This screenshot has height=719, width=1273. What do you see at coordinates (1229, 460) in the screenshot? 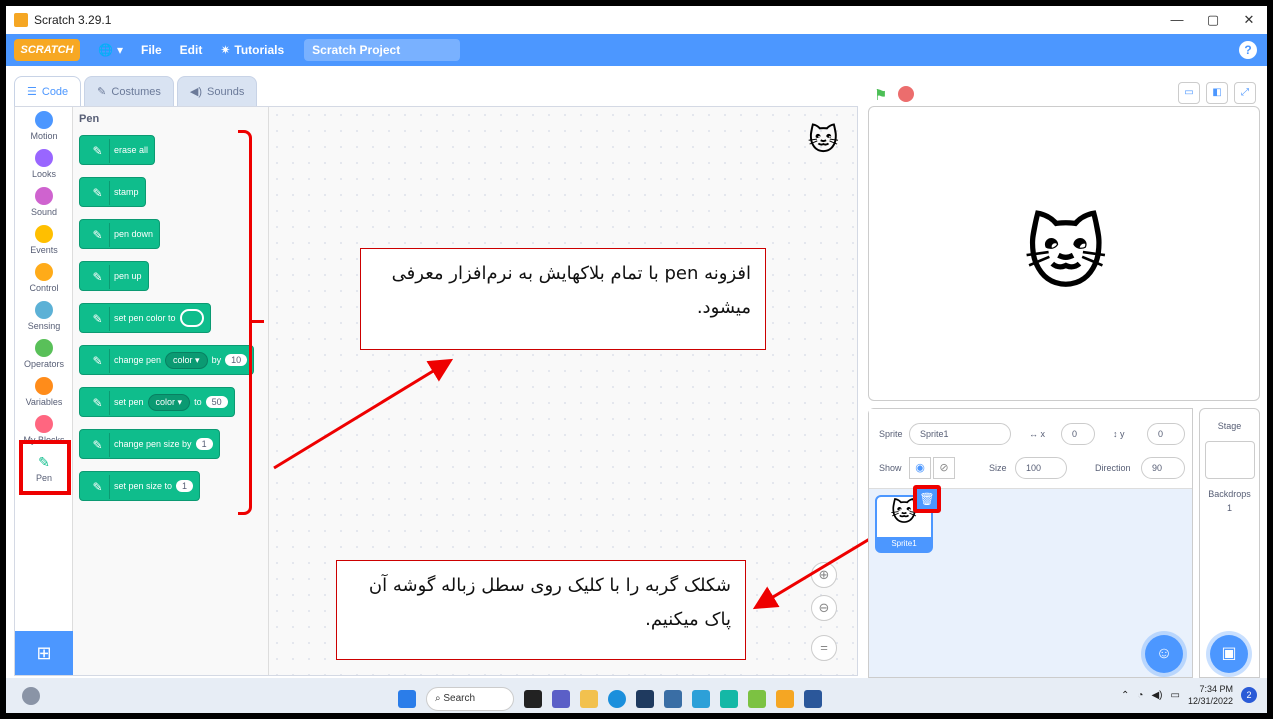
I see `stage-thumbnail` at bounding box center [1229, 460].